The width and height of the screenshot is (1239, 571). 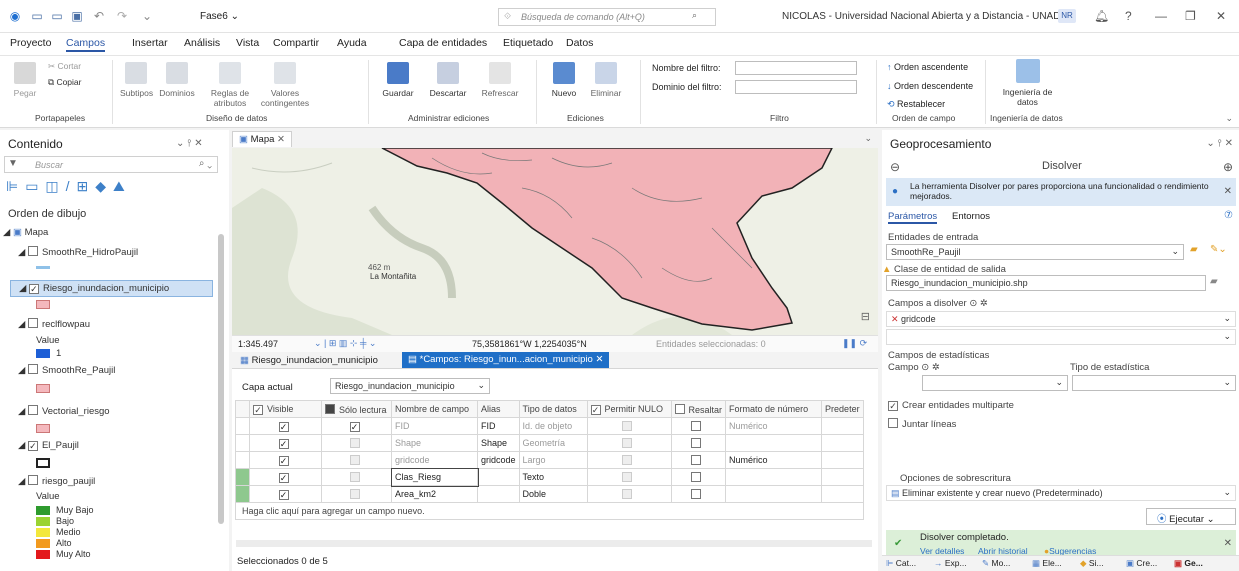 What do you see at coordinates (66, 370) in the screenshot?
I see `layer-smoothre-paujil: ◢ SmoothRe_Paujil` at bounding box center [66, 370].